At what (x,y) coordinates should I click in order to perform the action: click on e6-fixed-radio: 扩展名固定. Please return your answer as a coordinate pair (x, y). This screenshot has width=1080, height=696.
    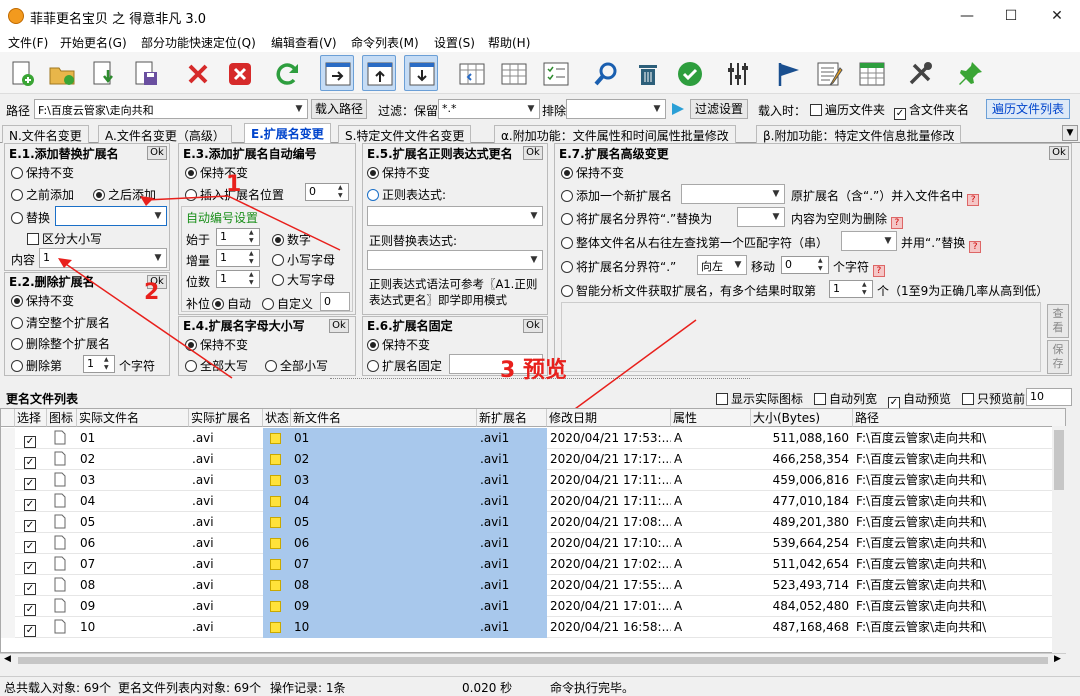
    Looking at the image, I should click on (404, 365).